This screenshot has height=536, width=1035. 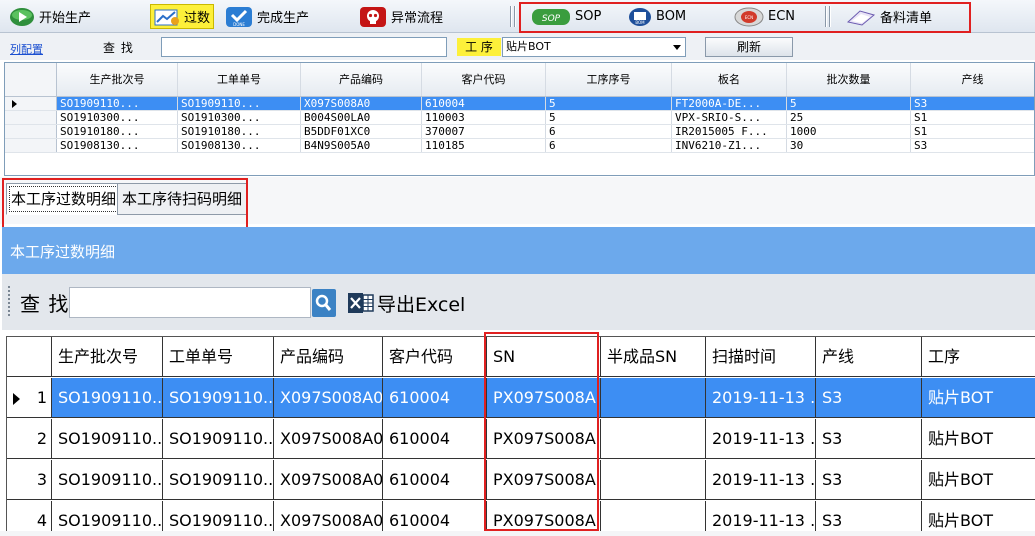 What do you see at coordinates (29, 516) in the screenshot?
I see `row-number: 4` at bounding box center [29, 516].